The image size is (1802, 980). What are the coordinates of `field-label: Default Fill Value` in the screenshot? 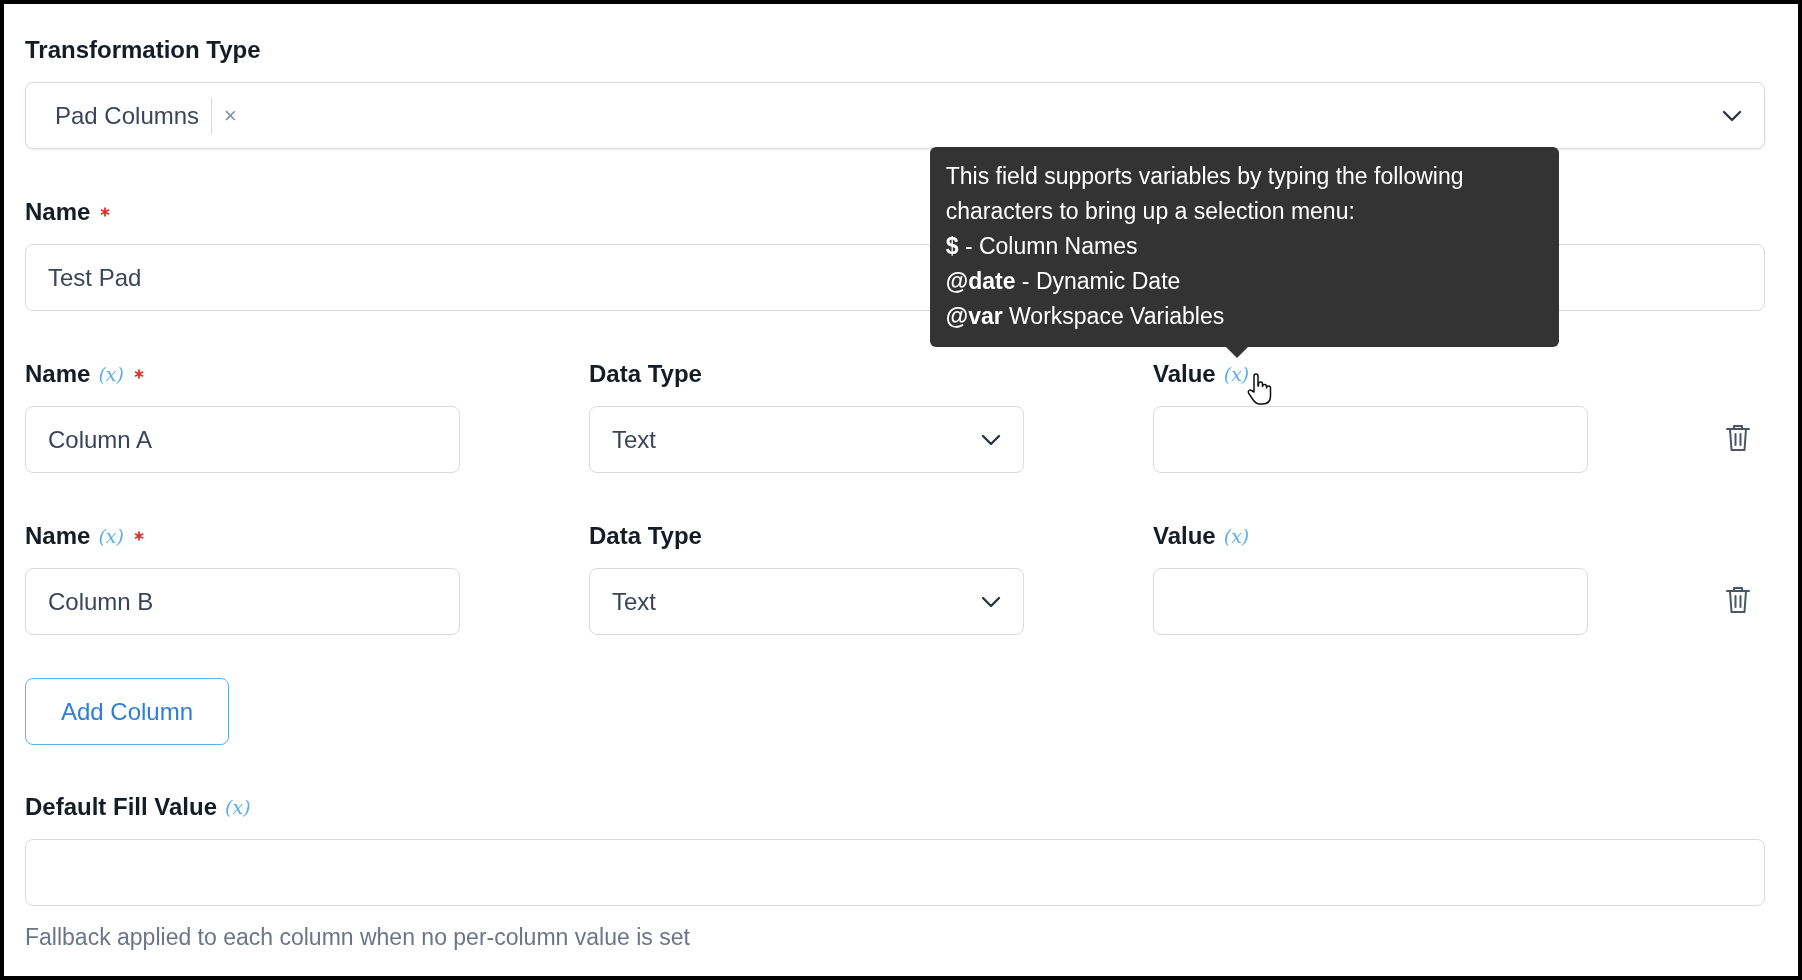 It's located at (121, 807).